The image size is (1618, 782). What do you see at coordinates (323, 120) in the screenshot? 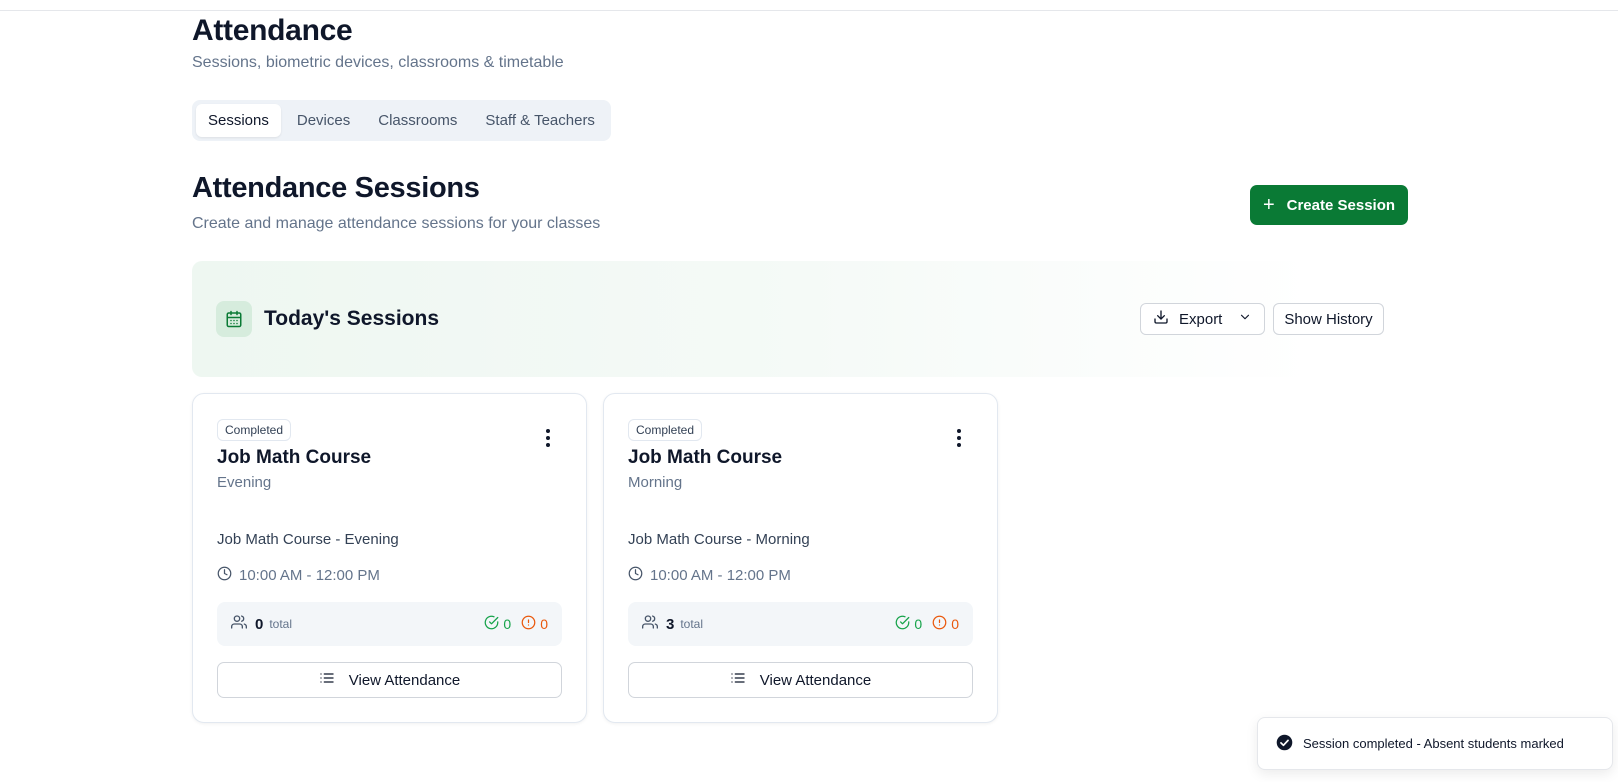
I see `tab-devices: Devices` at bounding box center [323, 120].